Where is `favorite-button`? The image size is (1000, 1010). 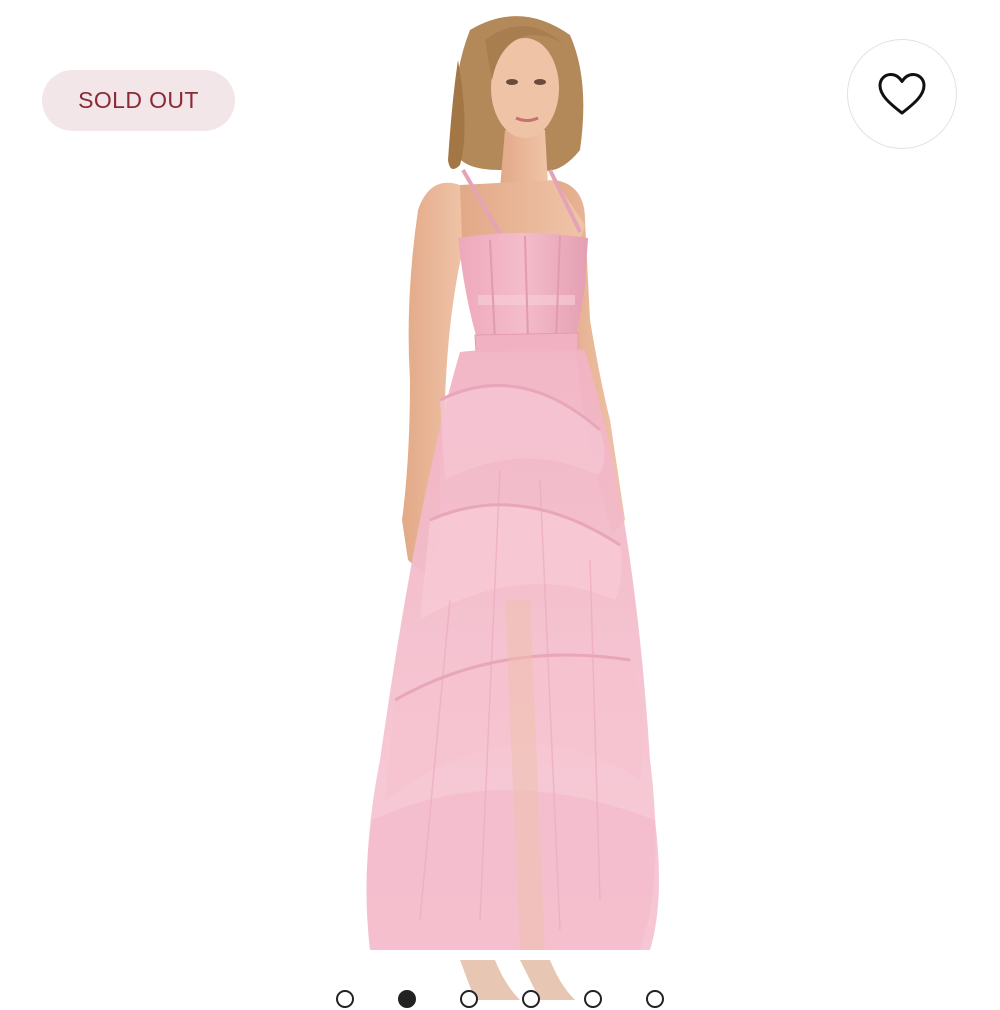
favorite-button is located at coordinates (902, 94).